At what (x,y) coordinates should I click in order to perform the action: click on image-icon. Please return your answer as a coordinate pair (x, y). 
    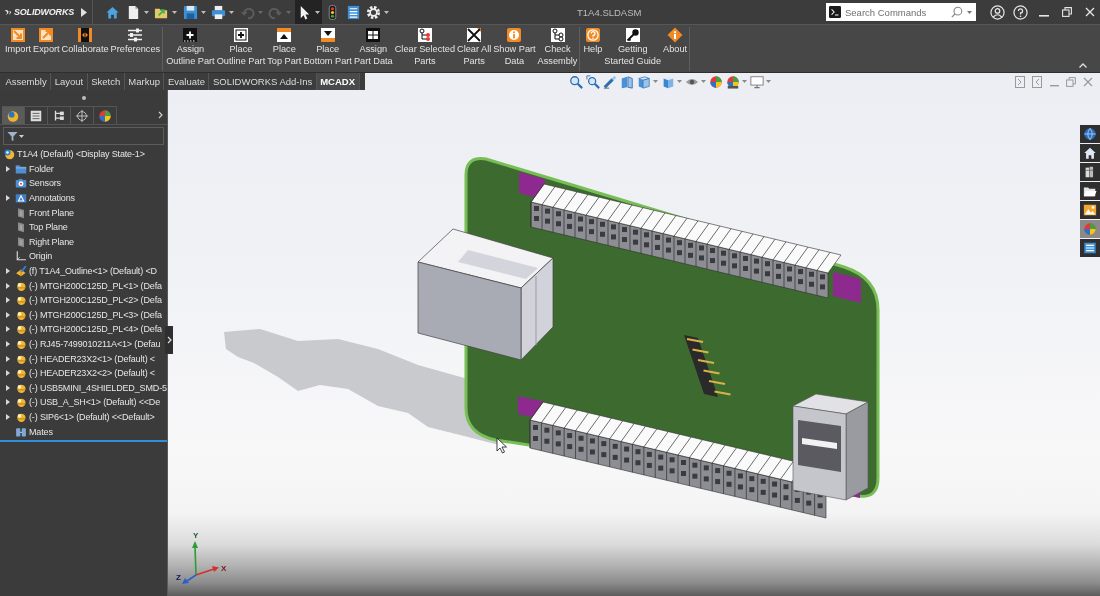
    Looking at the image, I should click on (1090, 210).